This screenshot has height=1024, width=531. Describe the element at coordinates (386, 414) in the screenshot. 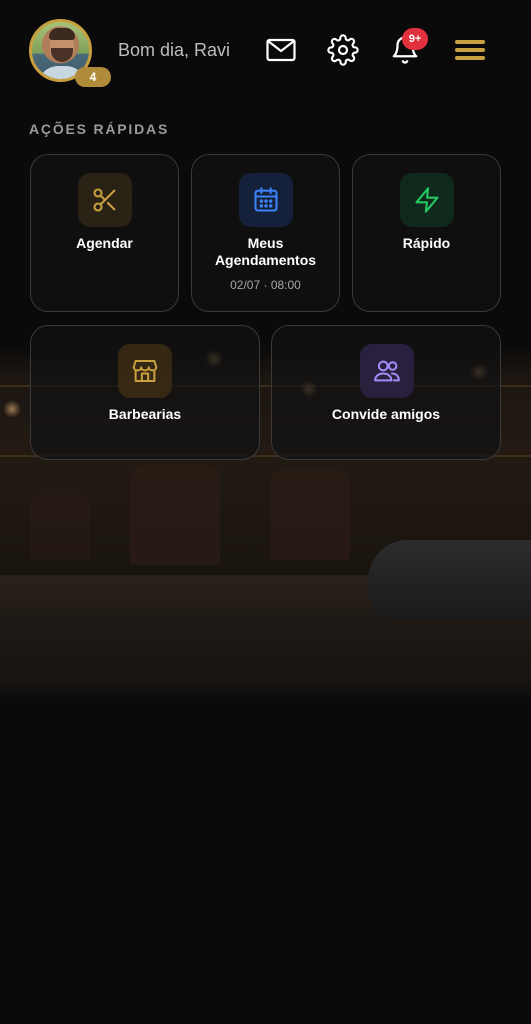

I see `action-label: Convide amigos` at that location.